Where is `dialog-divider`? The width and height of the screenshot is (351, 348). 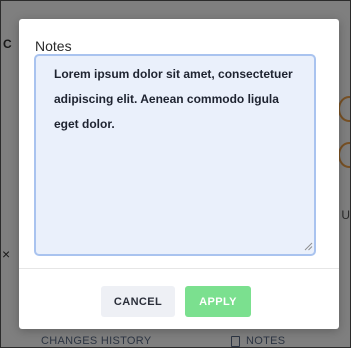
dialog-divider is located at coordinates (179, 268).